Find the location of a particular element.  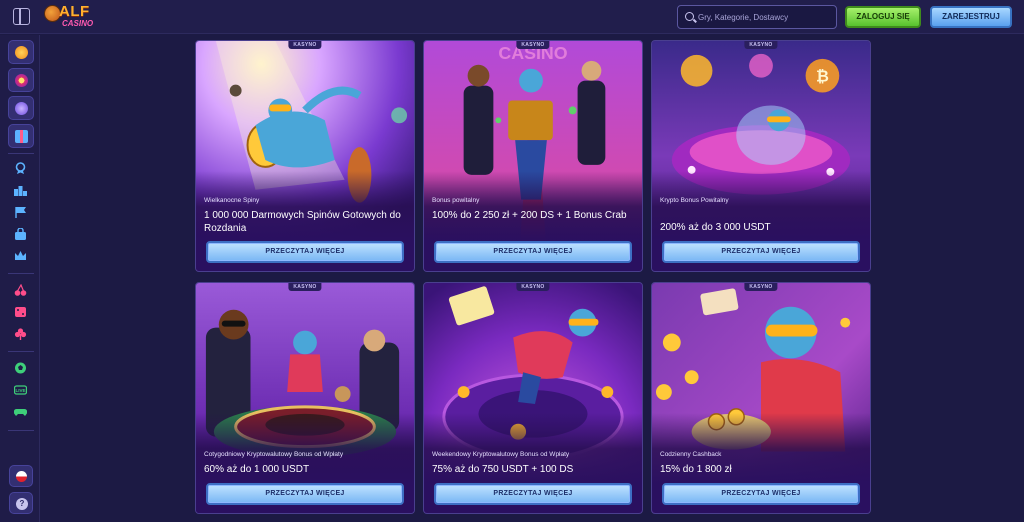

promo-category: Bonus powitalny is located at coordinates (456, 200).